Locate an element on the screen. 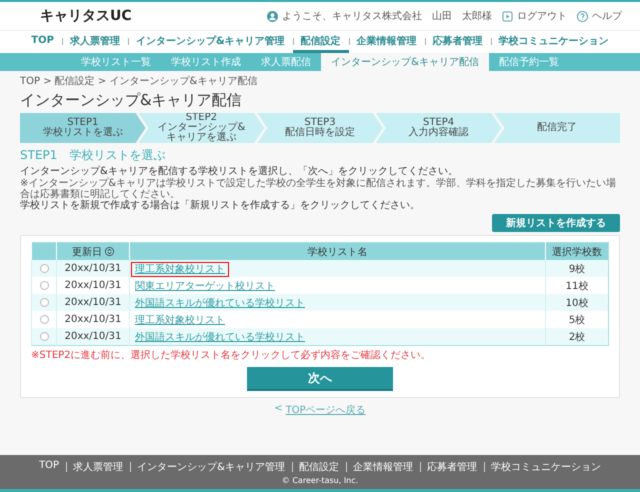  section-heading: STEP1 学校リストを選ぶ is located at coordinates (93, 155).